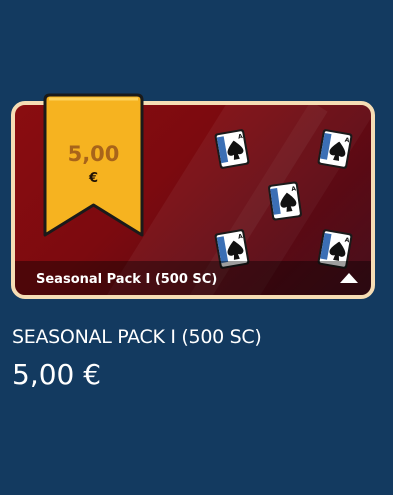 This screenshot has width=393, height=495. I want to click on ribbon-currency: €, so click(93, 178).